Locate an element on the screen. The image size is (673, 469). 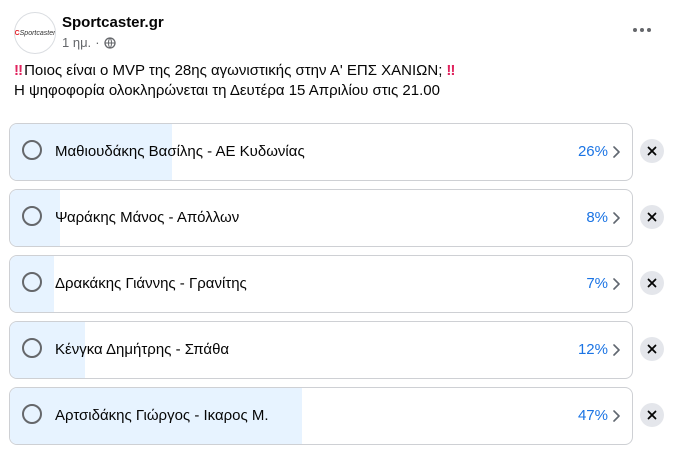
page-name: Sportcaster.gr is located at coordinates (113, 22).